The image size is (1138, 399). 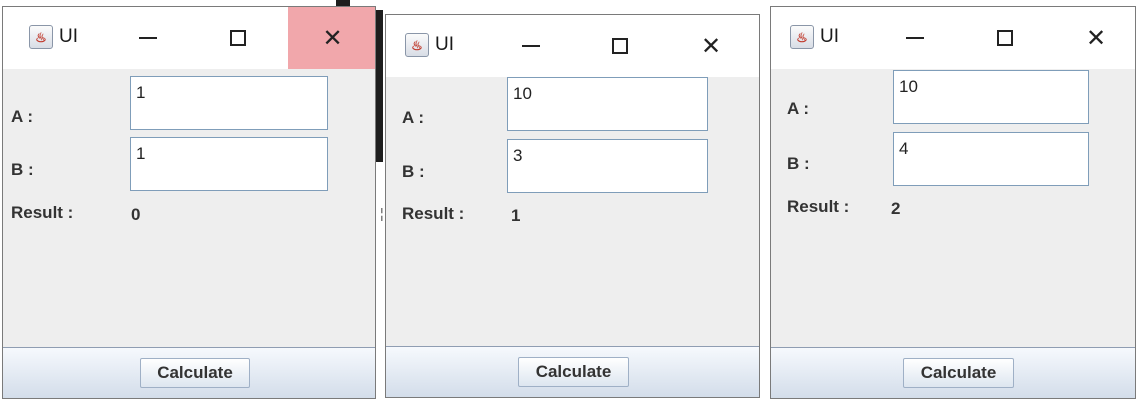 I want to click on input-a: 1, so click(x=229, y=103).